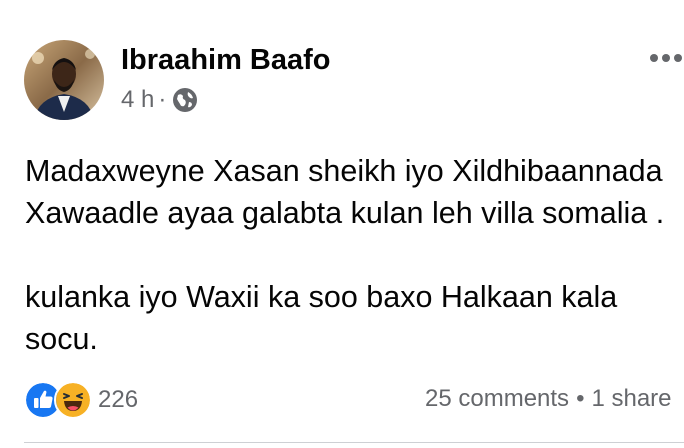 Image resolution: width=684 pixels, height=448 pixels. I want to click on comments-count: 25 comments, so click(497, 398).